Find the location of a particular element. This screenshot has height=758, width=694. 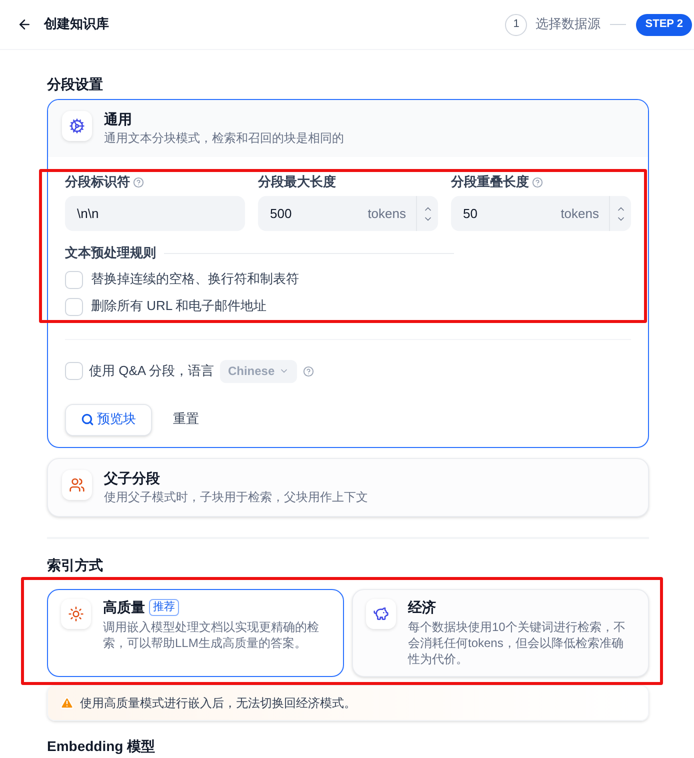

gear-icon is located at coordinates (77, 126).